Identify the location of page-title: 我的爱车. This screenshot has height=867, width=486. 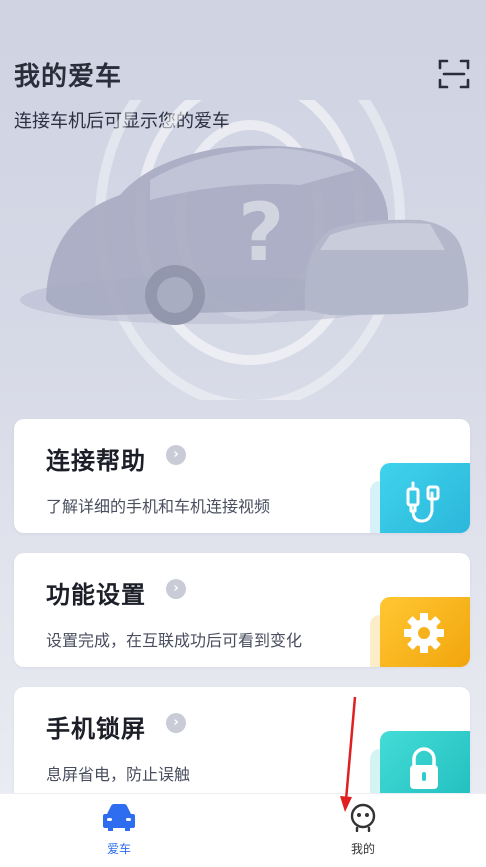
(68, 77).